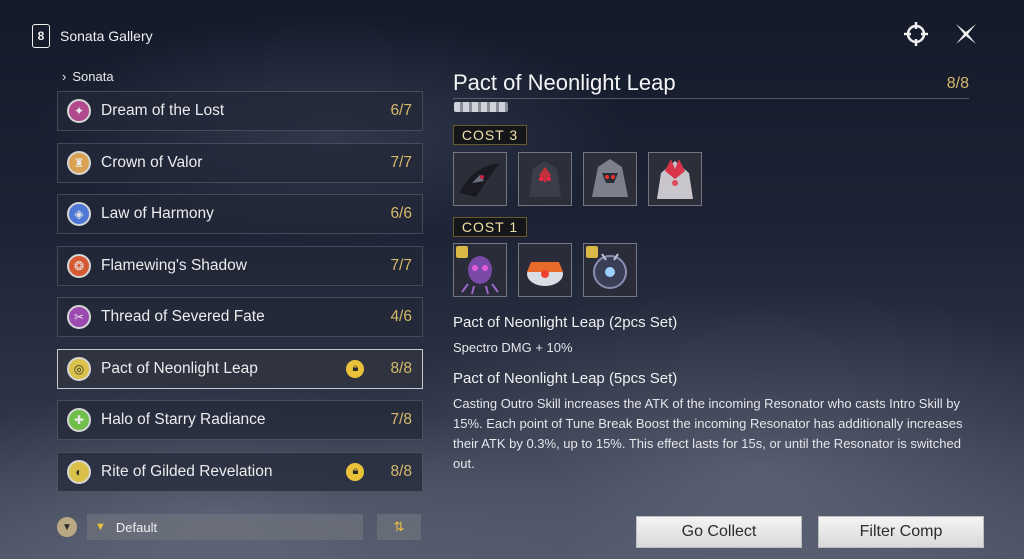 This screenshot has height=559, width=1024. What do you see at coordinates (480, 270) in the screenshot?
I see `echo-purple-bug-icon` at bounding box center [480, 270].